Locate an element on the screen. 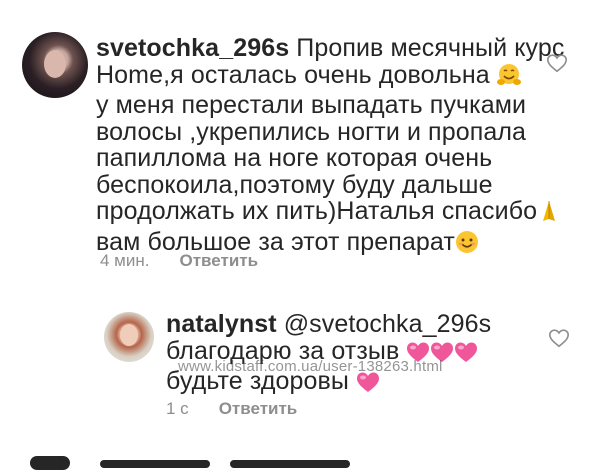 This screenshot has height=470, width=600. hugging-face-emoji-icon is located at coordinates (508, 78).